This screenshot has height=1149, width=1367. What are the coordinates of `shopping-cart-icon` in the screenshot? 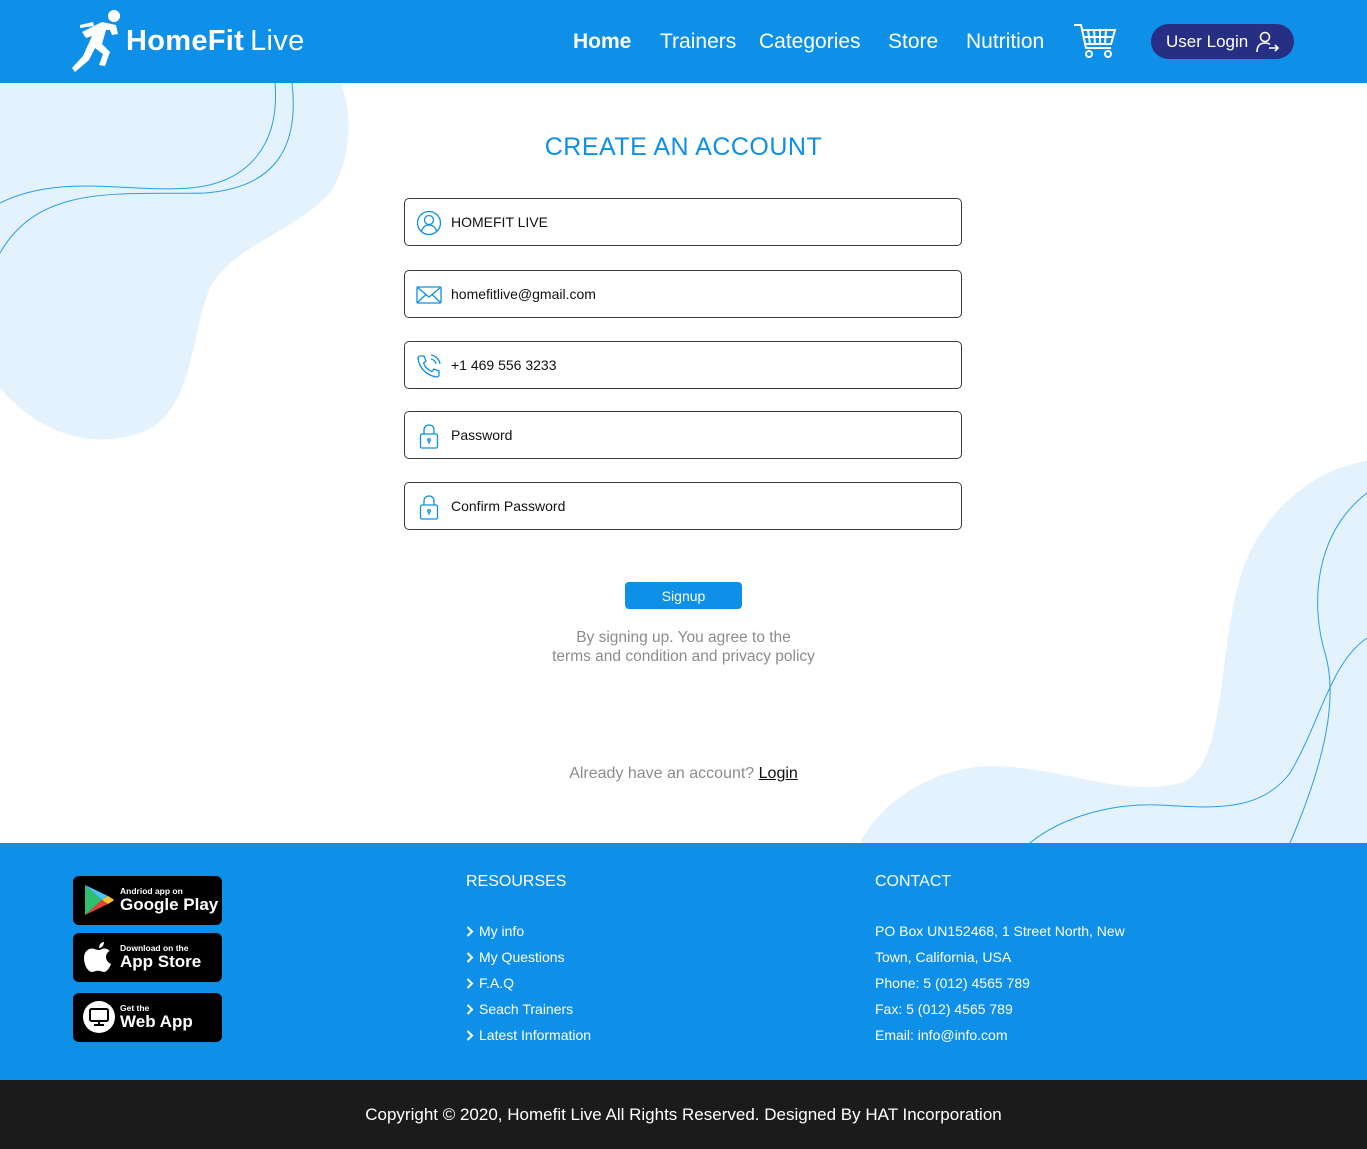 It's located at (1095, 41).